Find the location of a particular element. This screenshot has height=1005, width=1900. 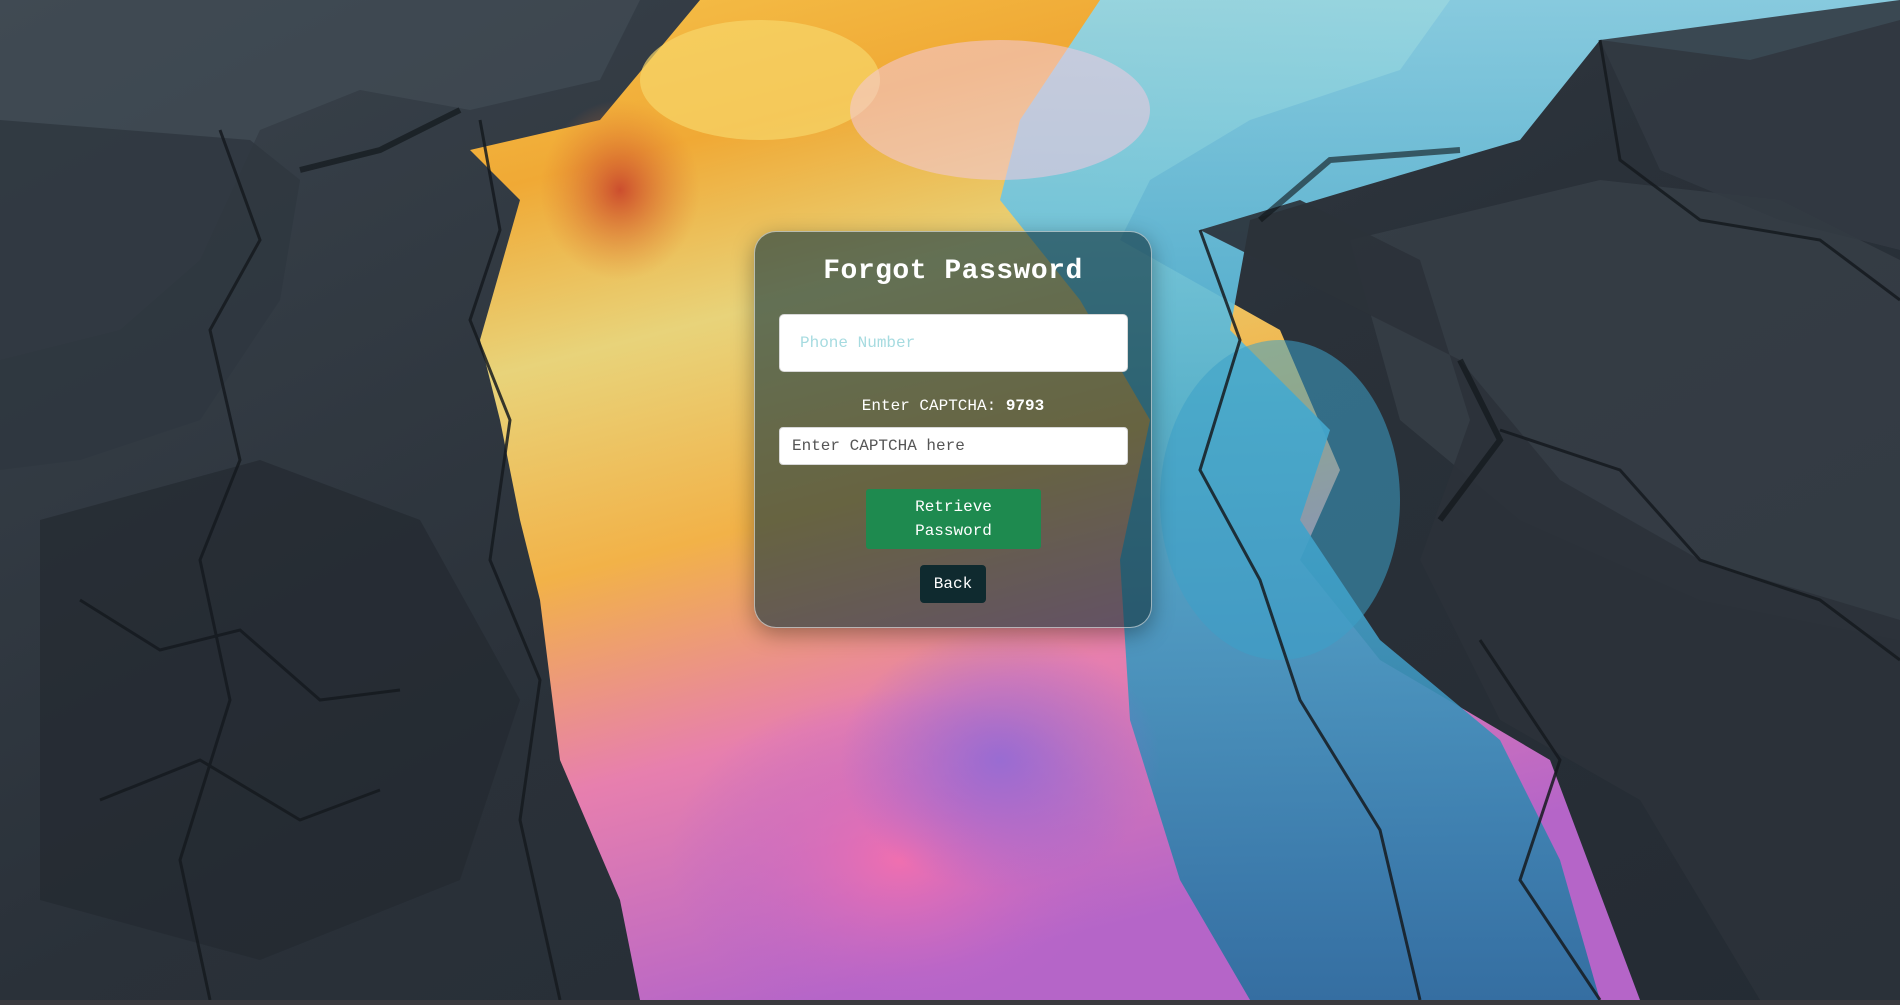

captcha-prompt: Enter CAPTCHA: 9793 is located at coordinates (953, 406).